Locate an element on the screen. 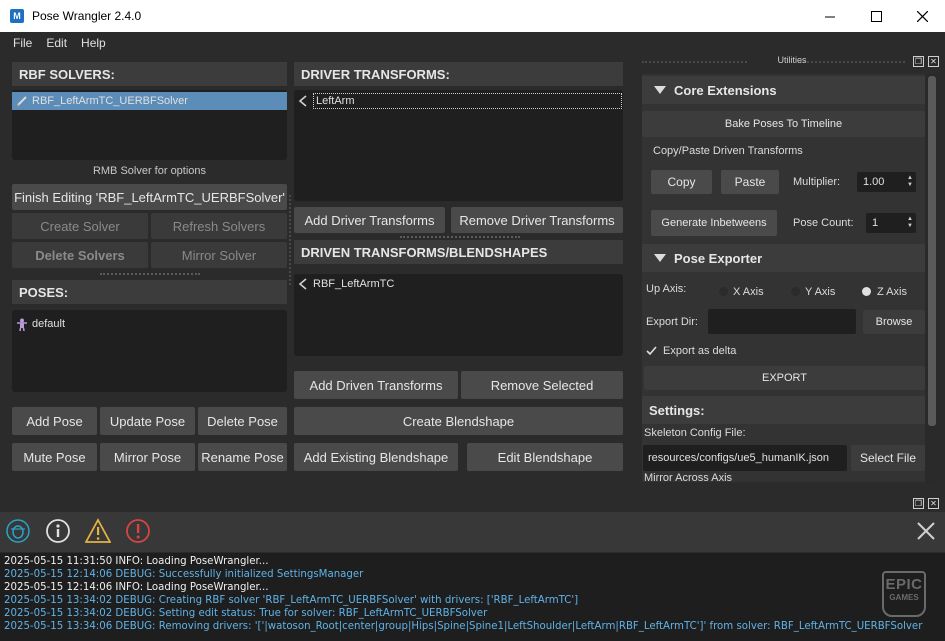 This screenshot has width=945, height=641. column-splitter is located at coordinates (290, 240).